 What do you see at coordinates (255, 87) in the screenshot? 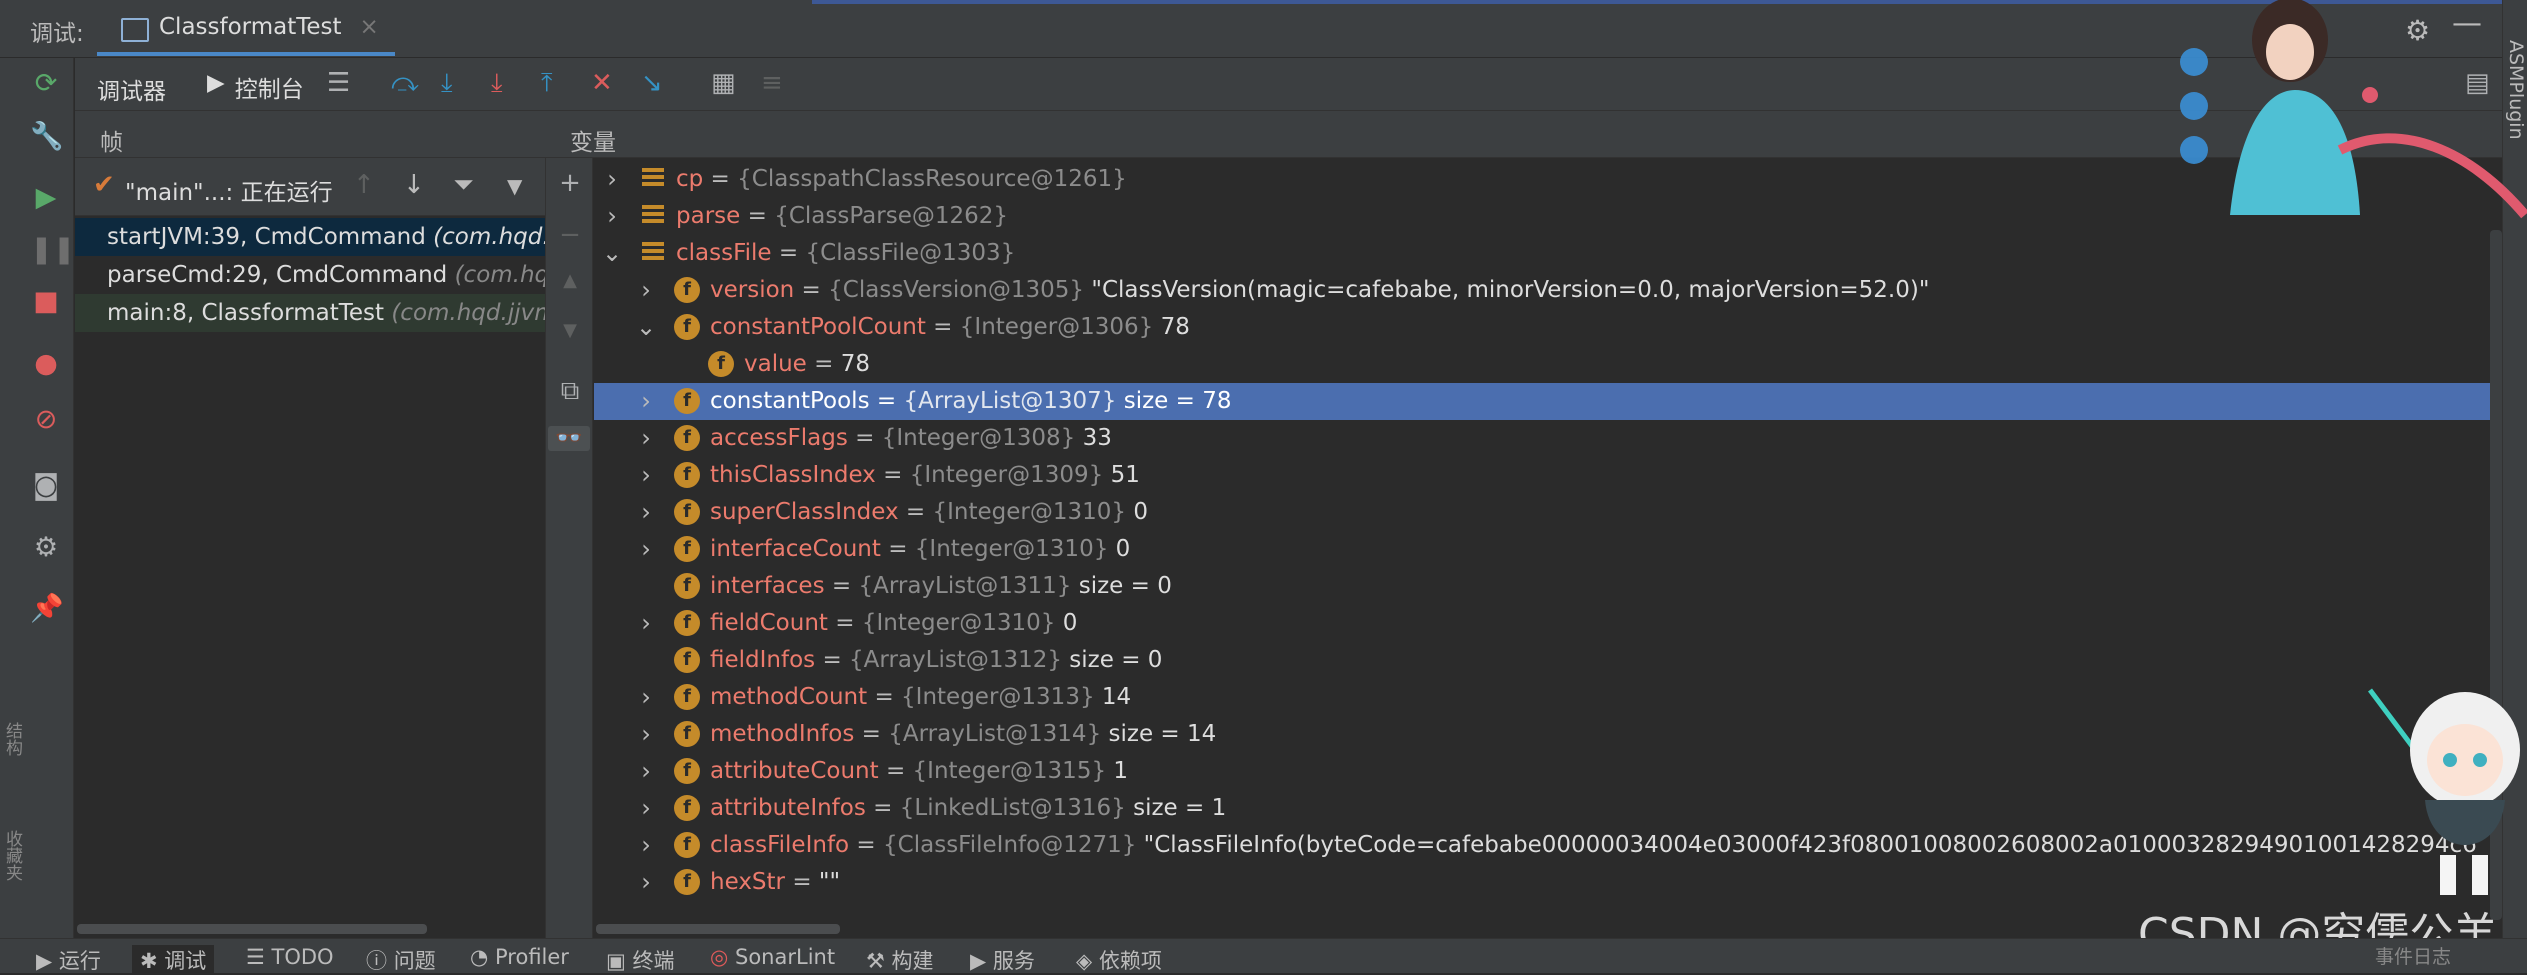
I see `tab-console: ▶ 控制台` at bounding box center [255, 87].